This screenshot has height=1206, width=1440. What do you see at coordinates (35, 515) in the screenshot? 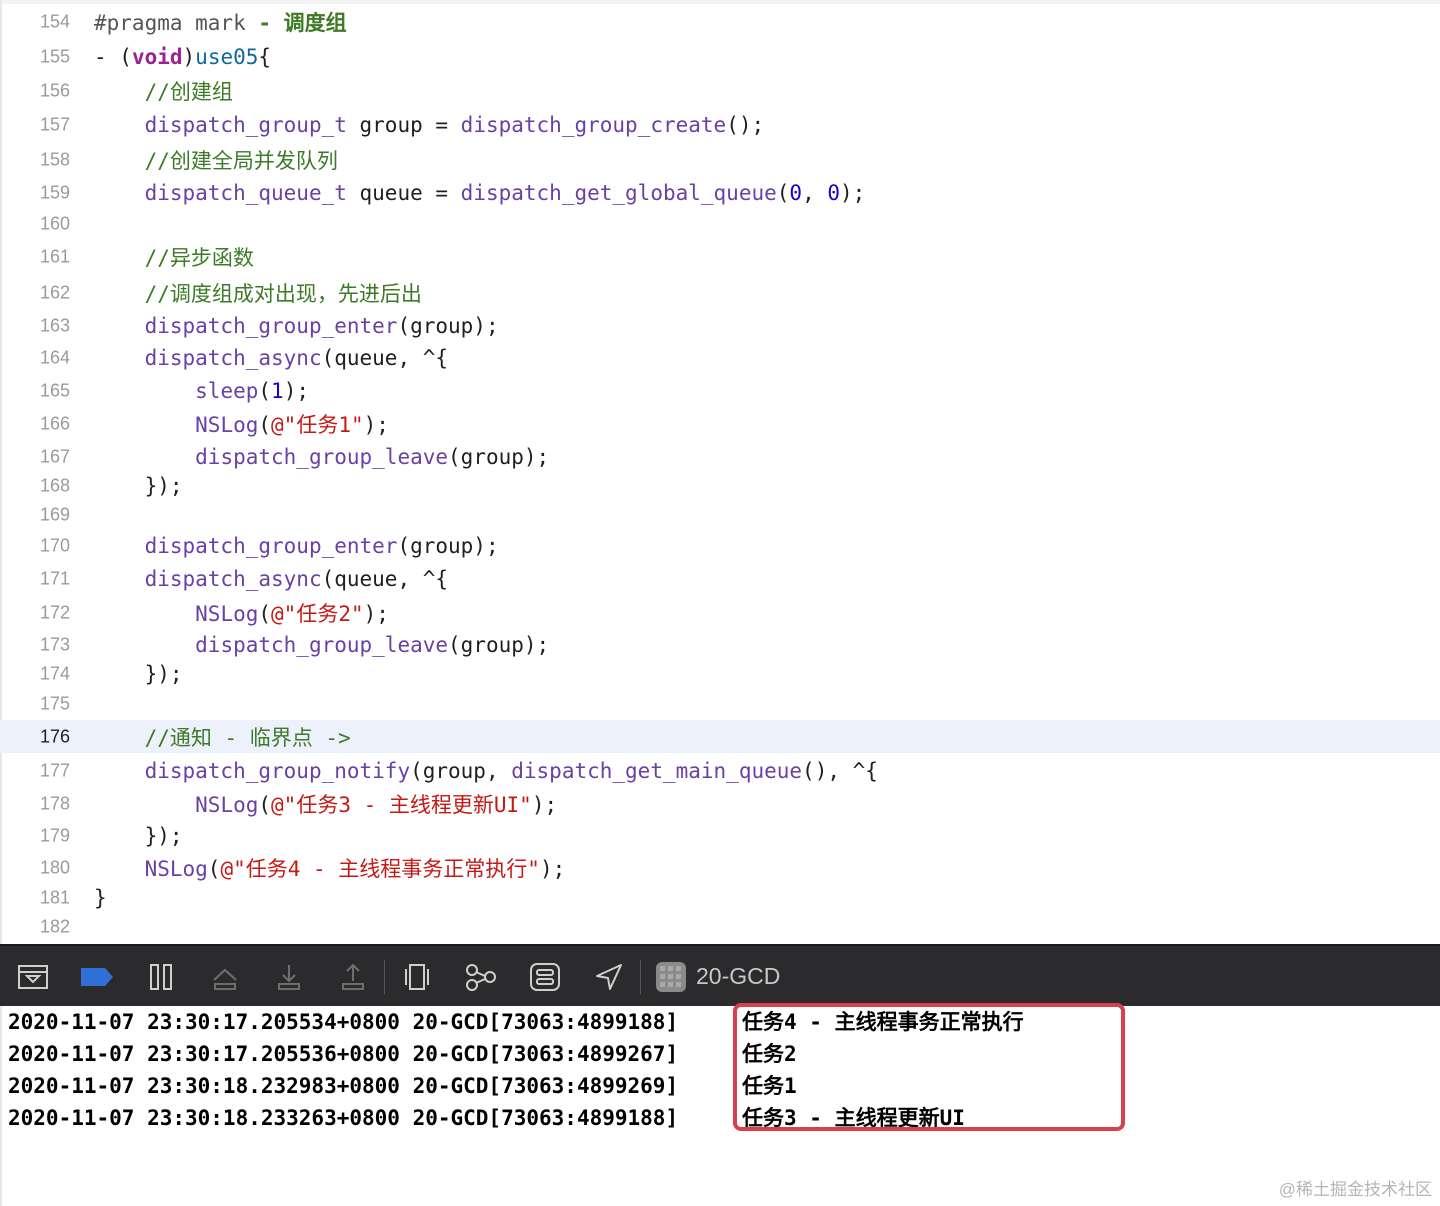
I see `line-number: 169` at bounding box center [35, 515].